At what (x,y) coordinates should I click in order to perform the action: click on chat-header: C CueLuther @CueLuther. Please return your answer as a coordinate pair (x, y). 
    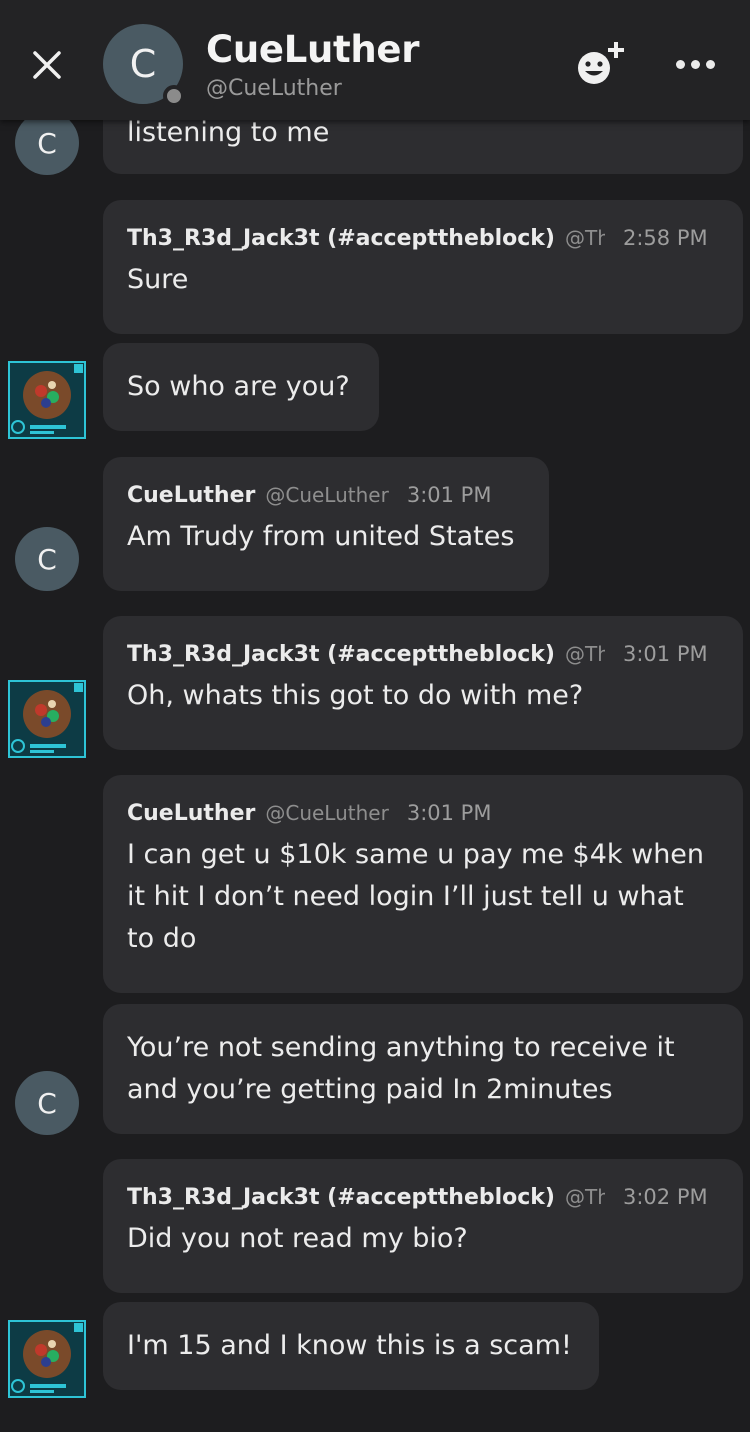
    Looking at the image, I should click on (375, 60).